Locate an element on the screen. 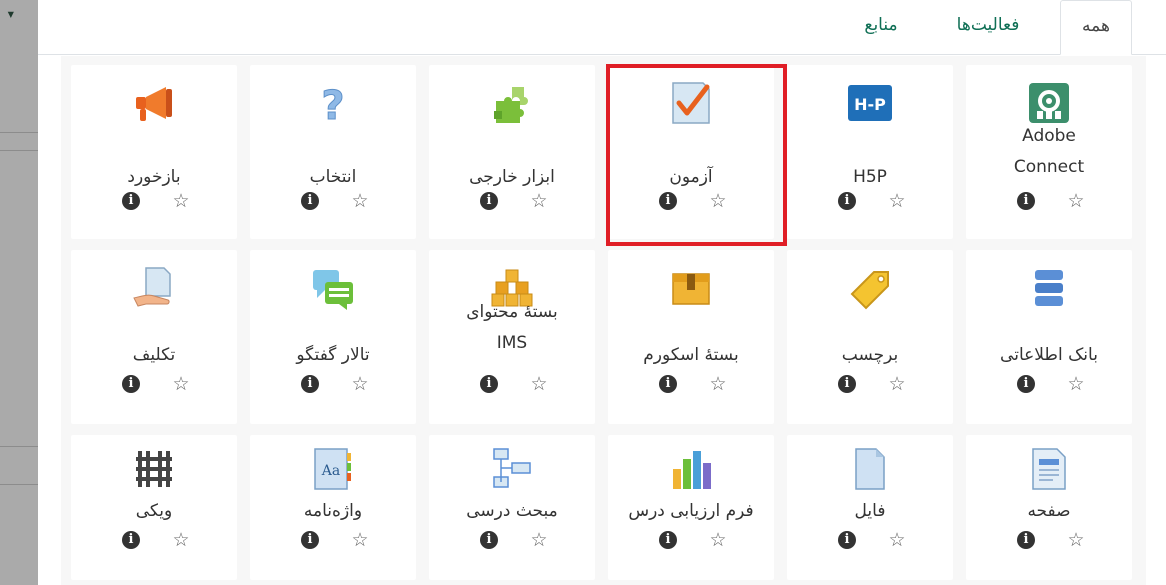  database-icon is located at coordinates (1049, 288).